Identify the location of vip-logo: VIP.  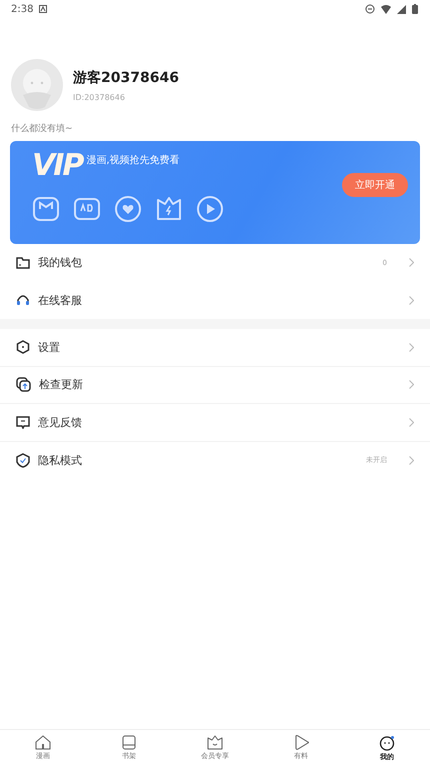
(57, 166).